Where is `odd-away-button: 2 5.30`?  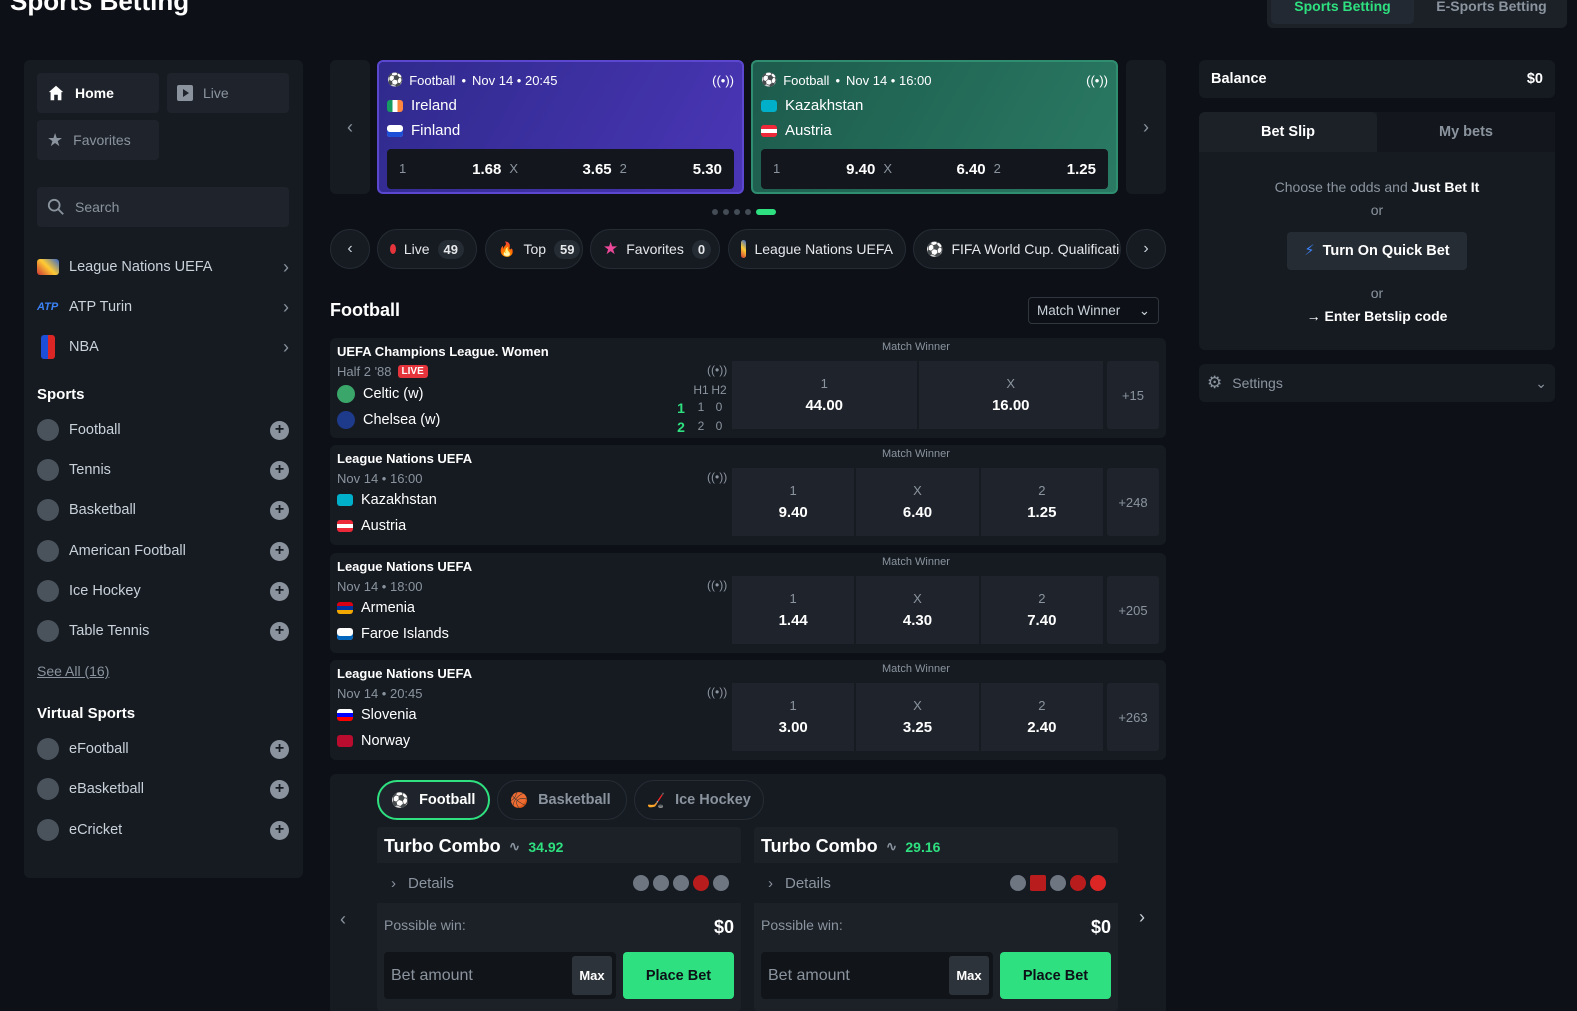
odd-away-button: 2 5.30 is located at coordinates (671, 169).